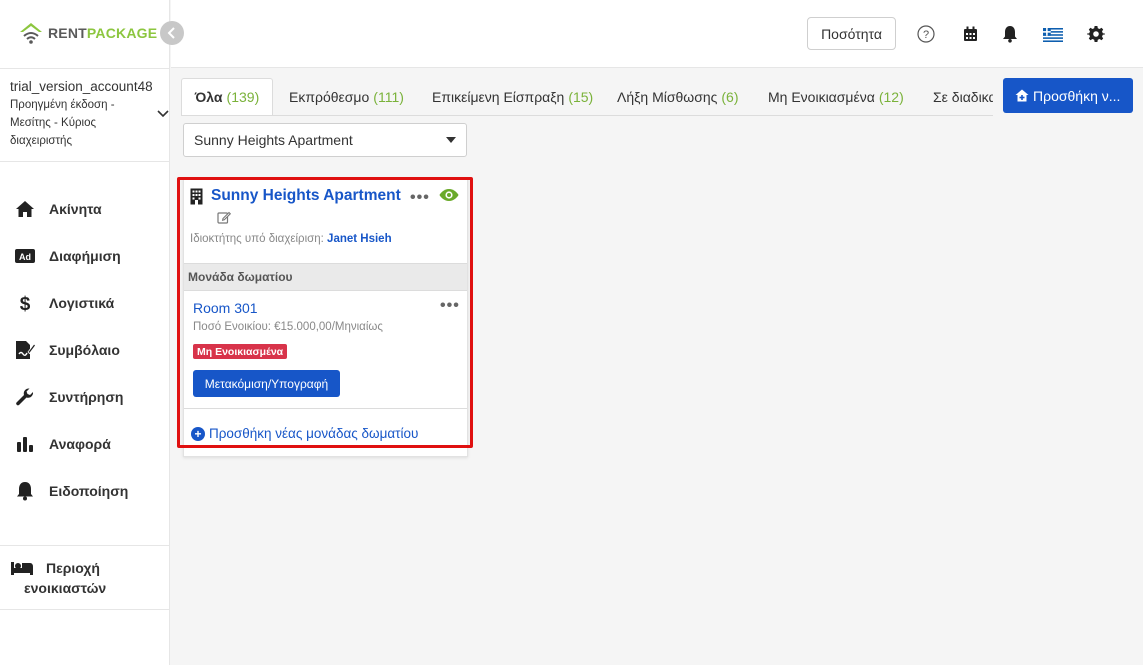  I want to click on greek-flag-icon, so click(1053, 35).